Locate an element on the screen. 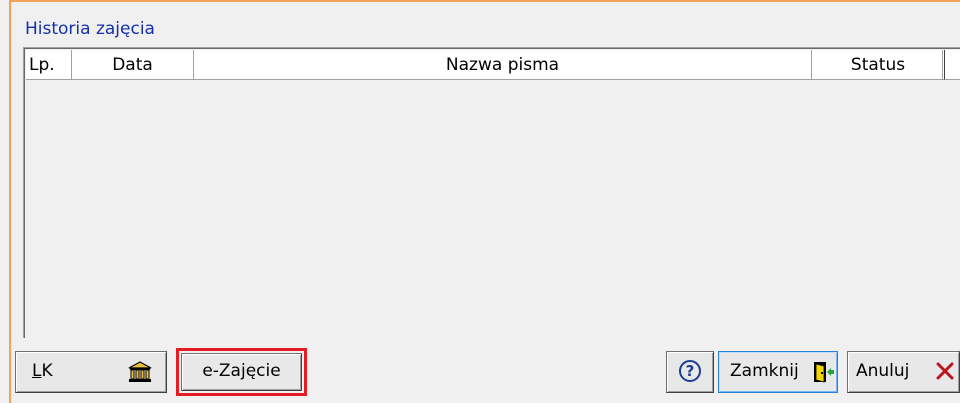 The image size is (960, 403). lk-button-label: LK is located at coordinates (42, 371).